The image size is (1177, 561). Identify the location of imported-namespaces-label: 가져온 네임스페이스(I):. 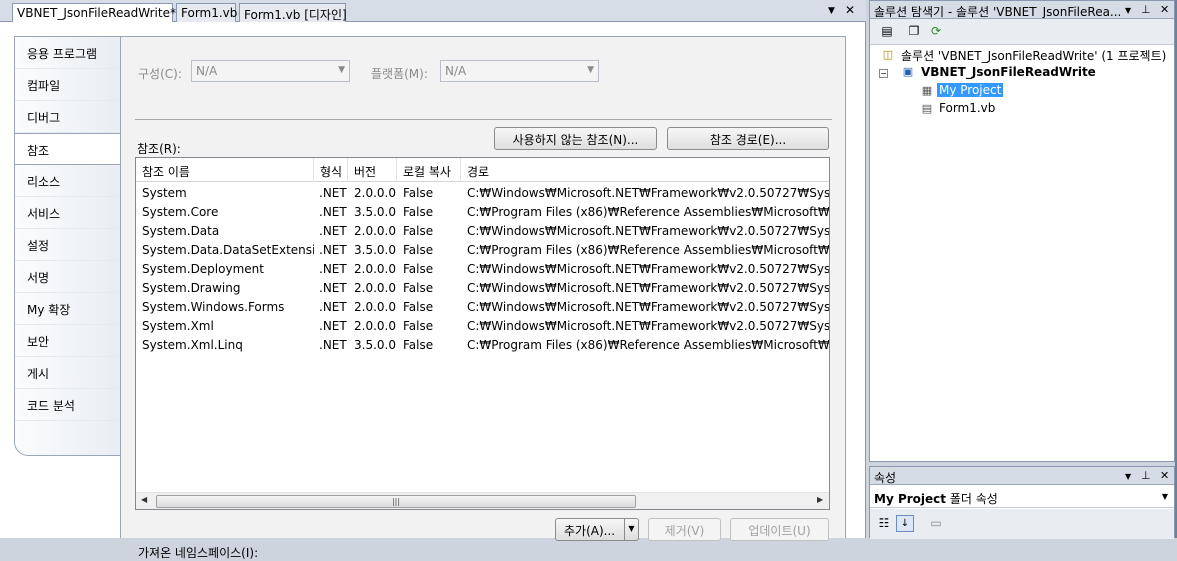
(198, 553).